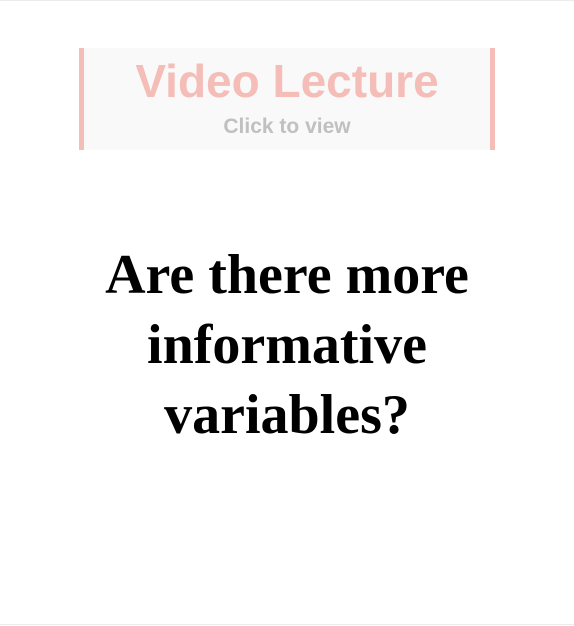 The height and width of the screenshot is (626, 574). What do you see at coordinates (287, 126) in the screenshot?
I see `click-to-view-label: Click to view` at bounding box center [287, 126].